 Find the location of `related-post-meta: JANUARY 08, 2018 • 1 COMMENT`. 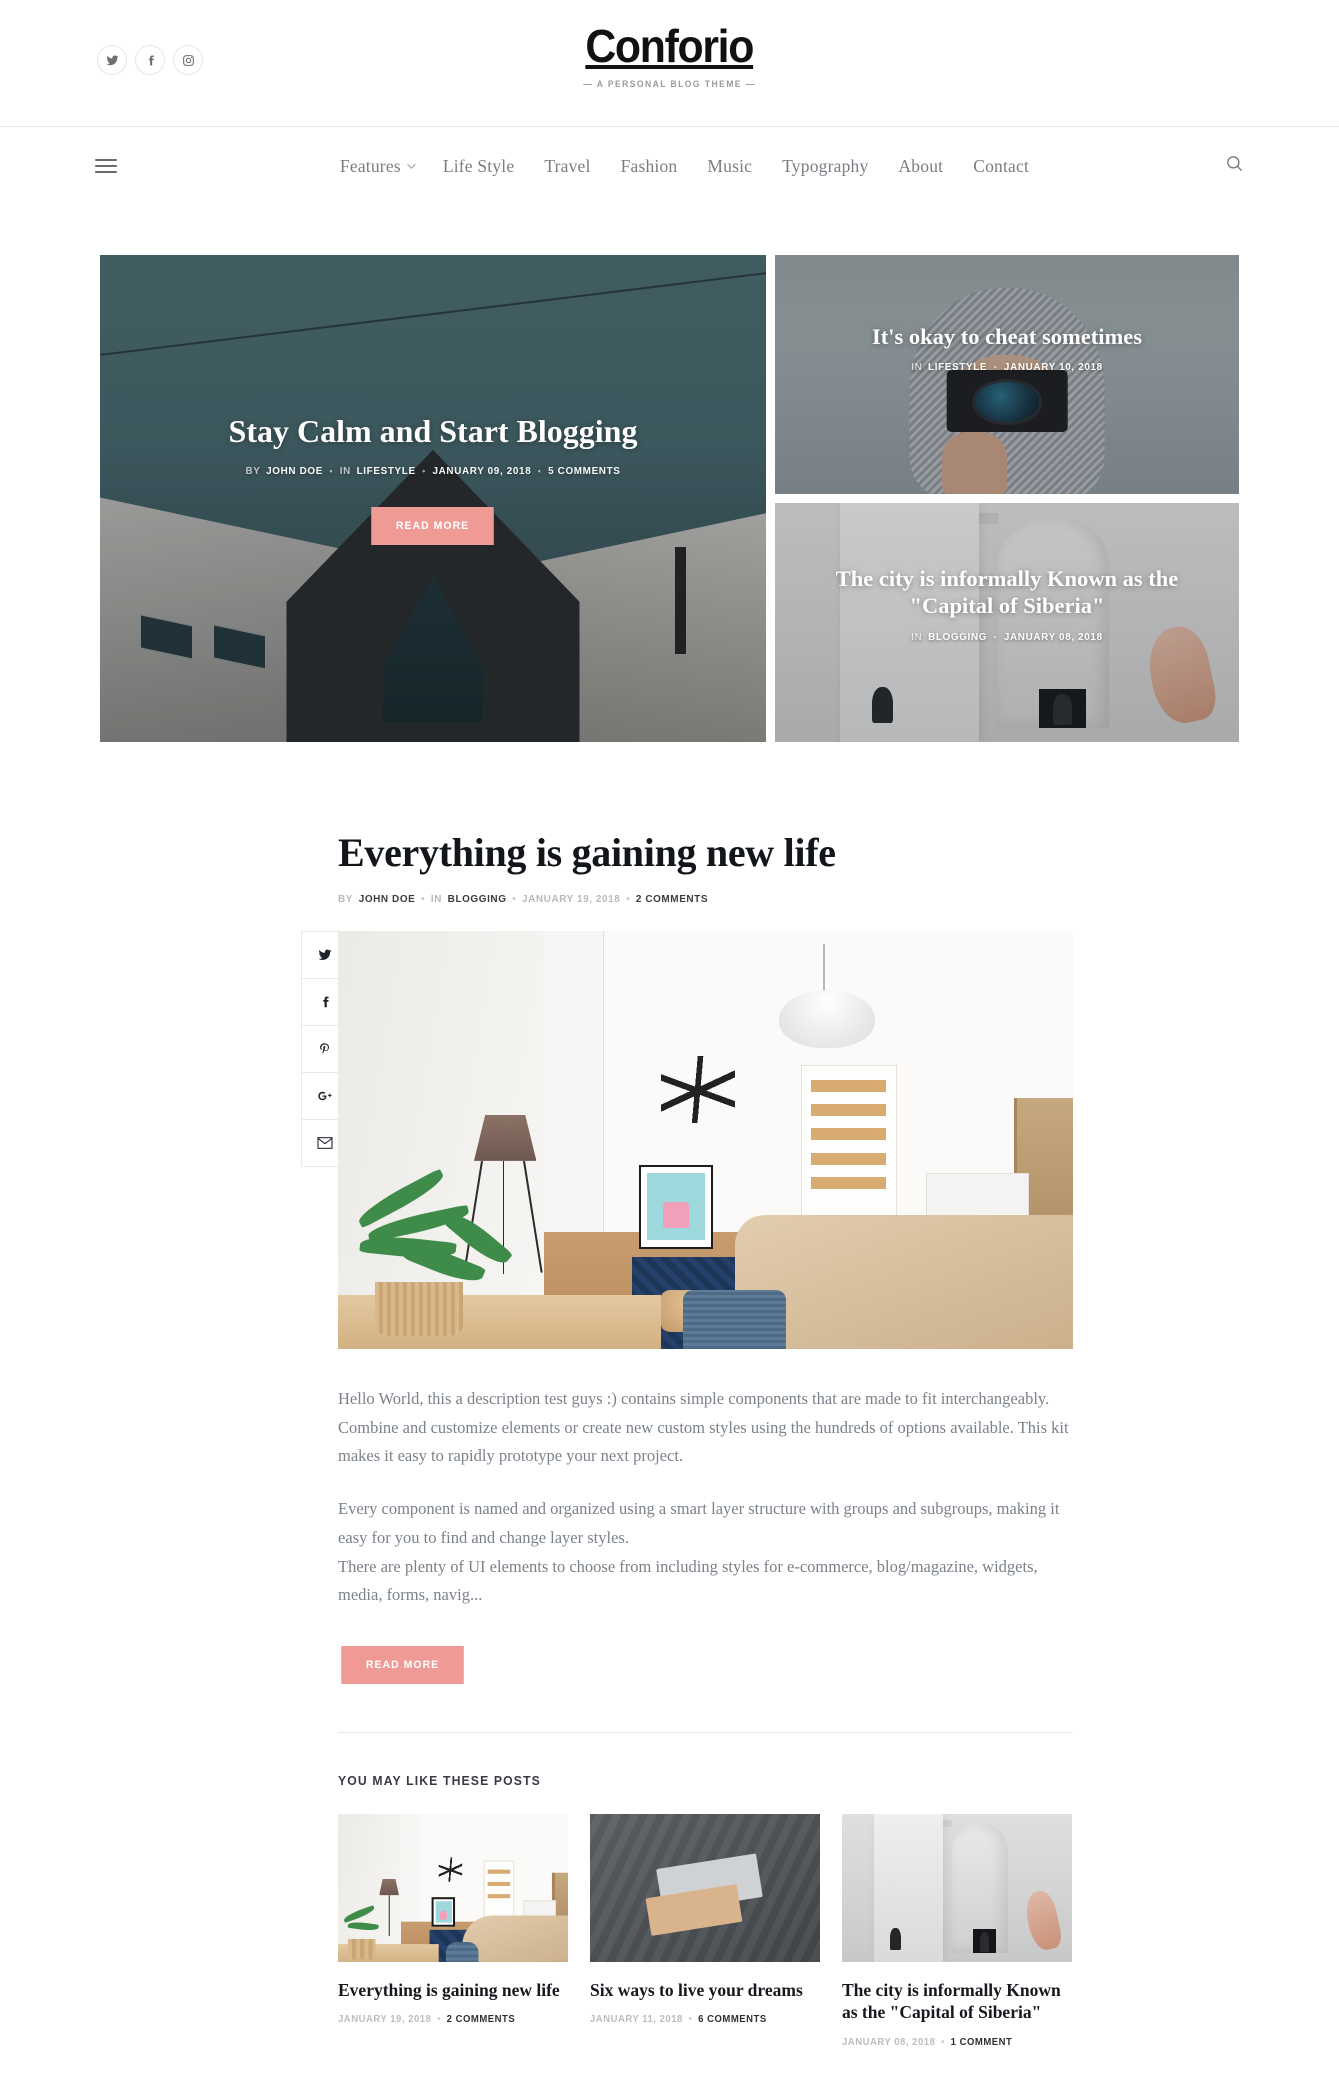

related-post-meta: JANUARY 08, 2018 • 1 COMMENT is located at coordinates (951, 2042).